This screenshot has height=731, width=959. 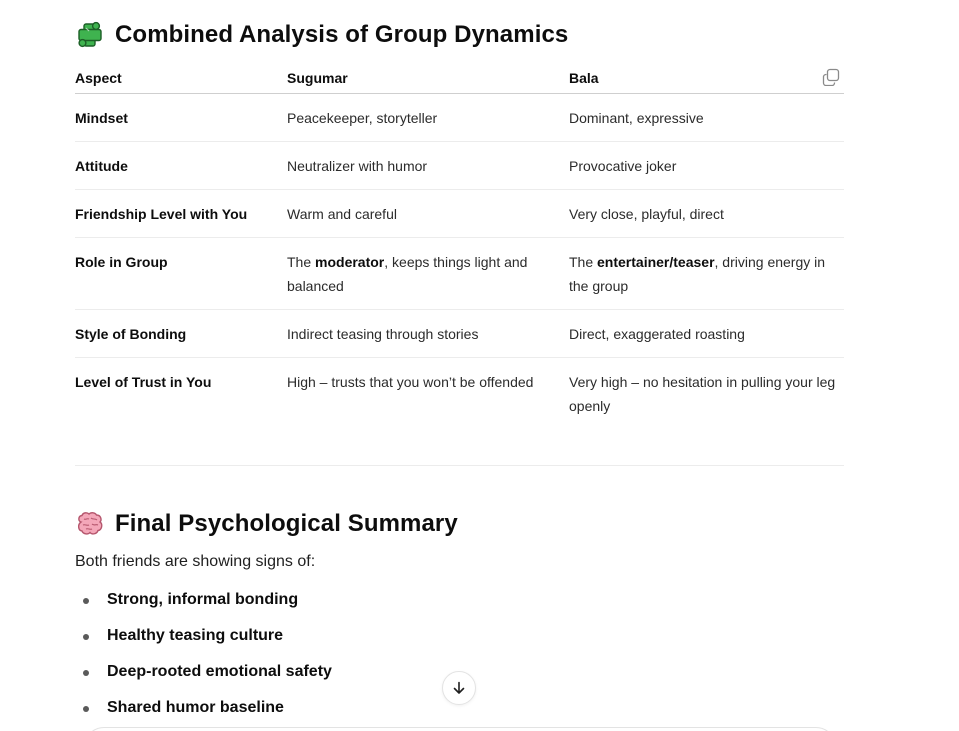 I want to click on list-item: Strong, informal bonding, so click(x=203, y=604).